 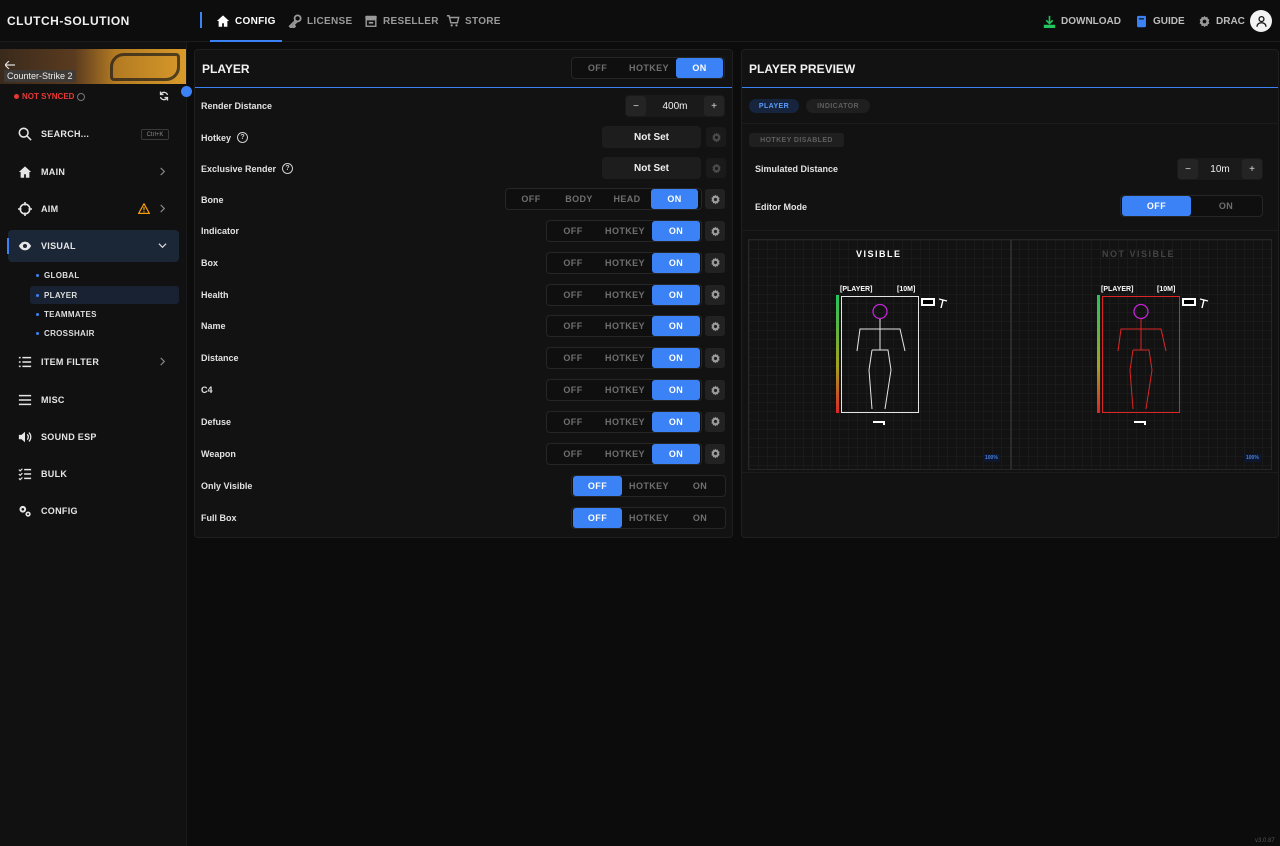 I want to click on feature-toggle: OFF HOTKEY ON, so click(x=624, y=326).